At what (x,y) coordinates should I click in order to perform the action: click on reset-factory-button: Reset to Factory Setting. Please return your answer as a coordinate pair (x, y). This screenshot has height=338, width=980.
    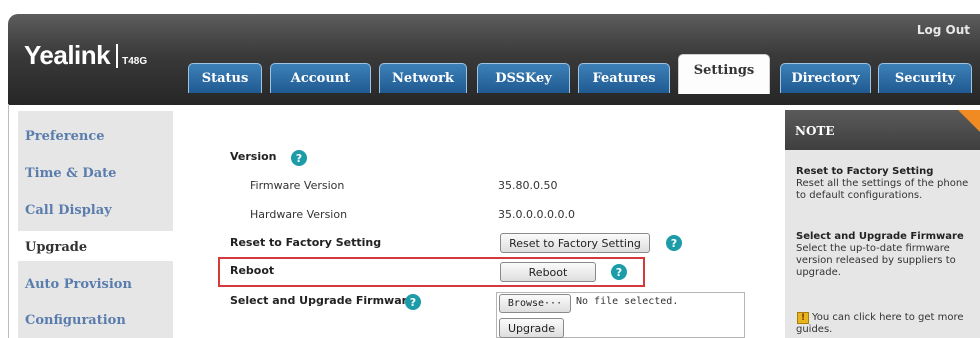
    Looking at the image, I should click on (575, 243).